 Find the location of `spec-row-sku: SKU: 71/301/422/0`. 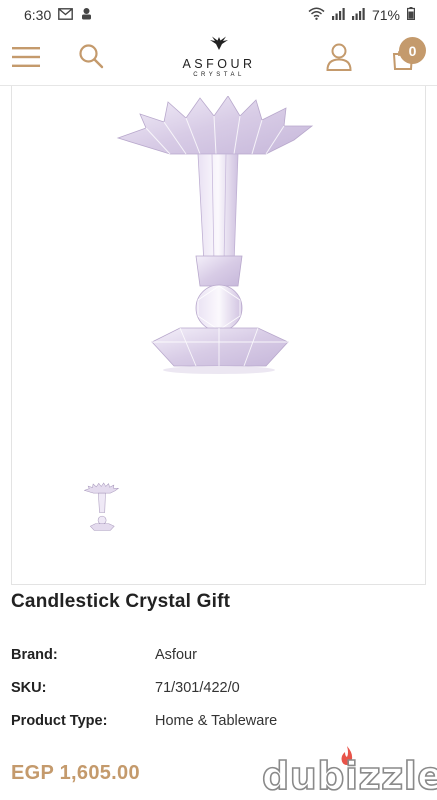

spec-row-sku: SKU: 71/301/422/0 is located at coordinates (211, 691).